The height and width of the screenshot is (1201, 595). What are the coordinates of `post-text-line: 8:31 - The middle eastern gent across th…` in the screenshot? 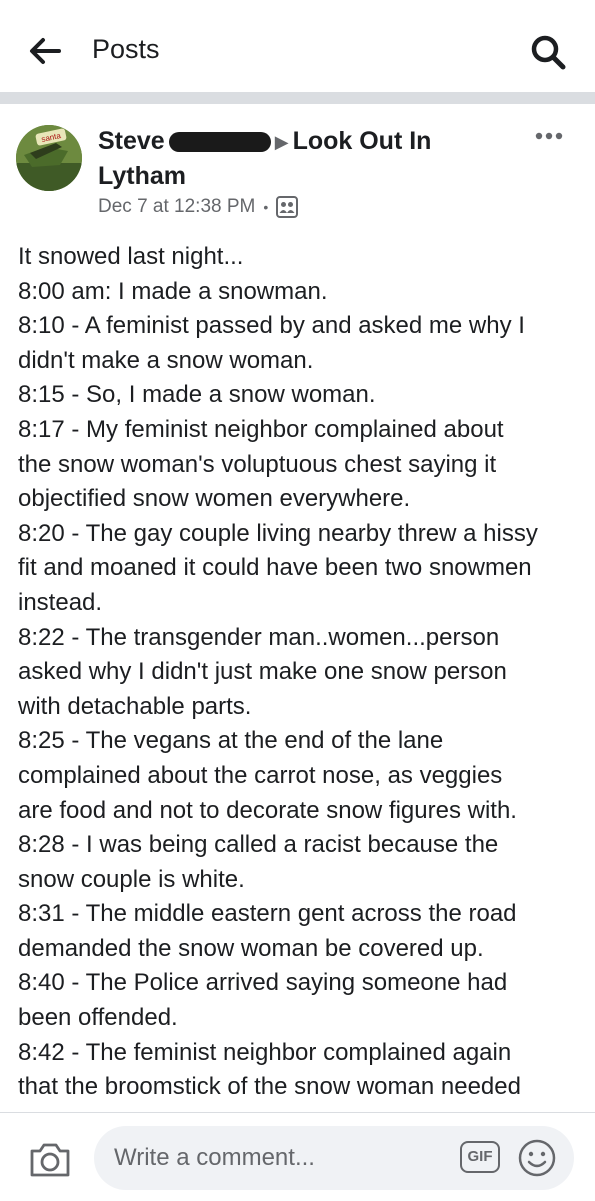 It's located at (267, 914).